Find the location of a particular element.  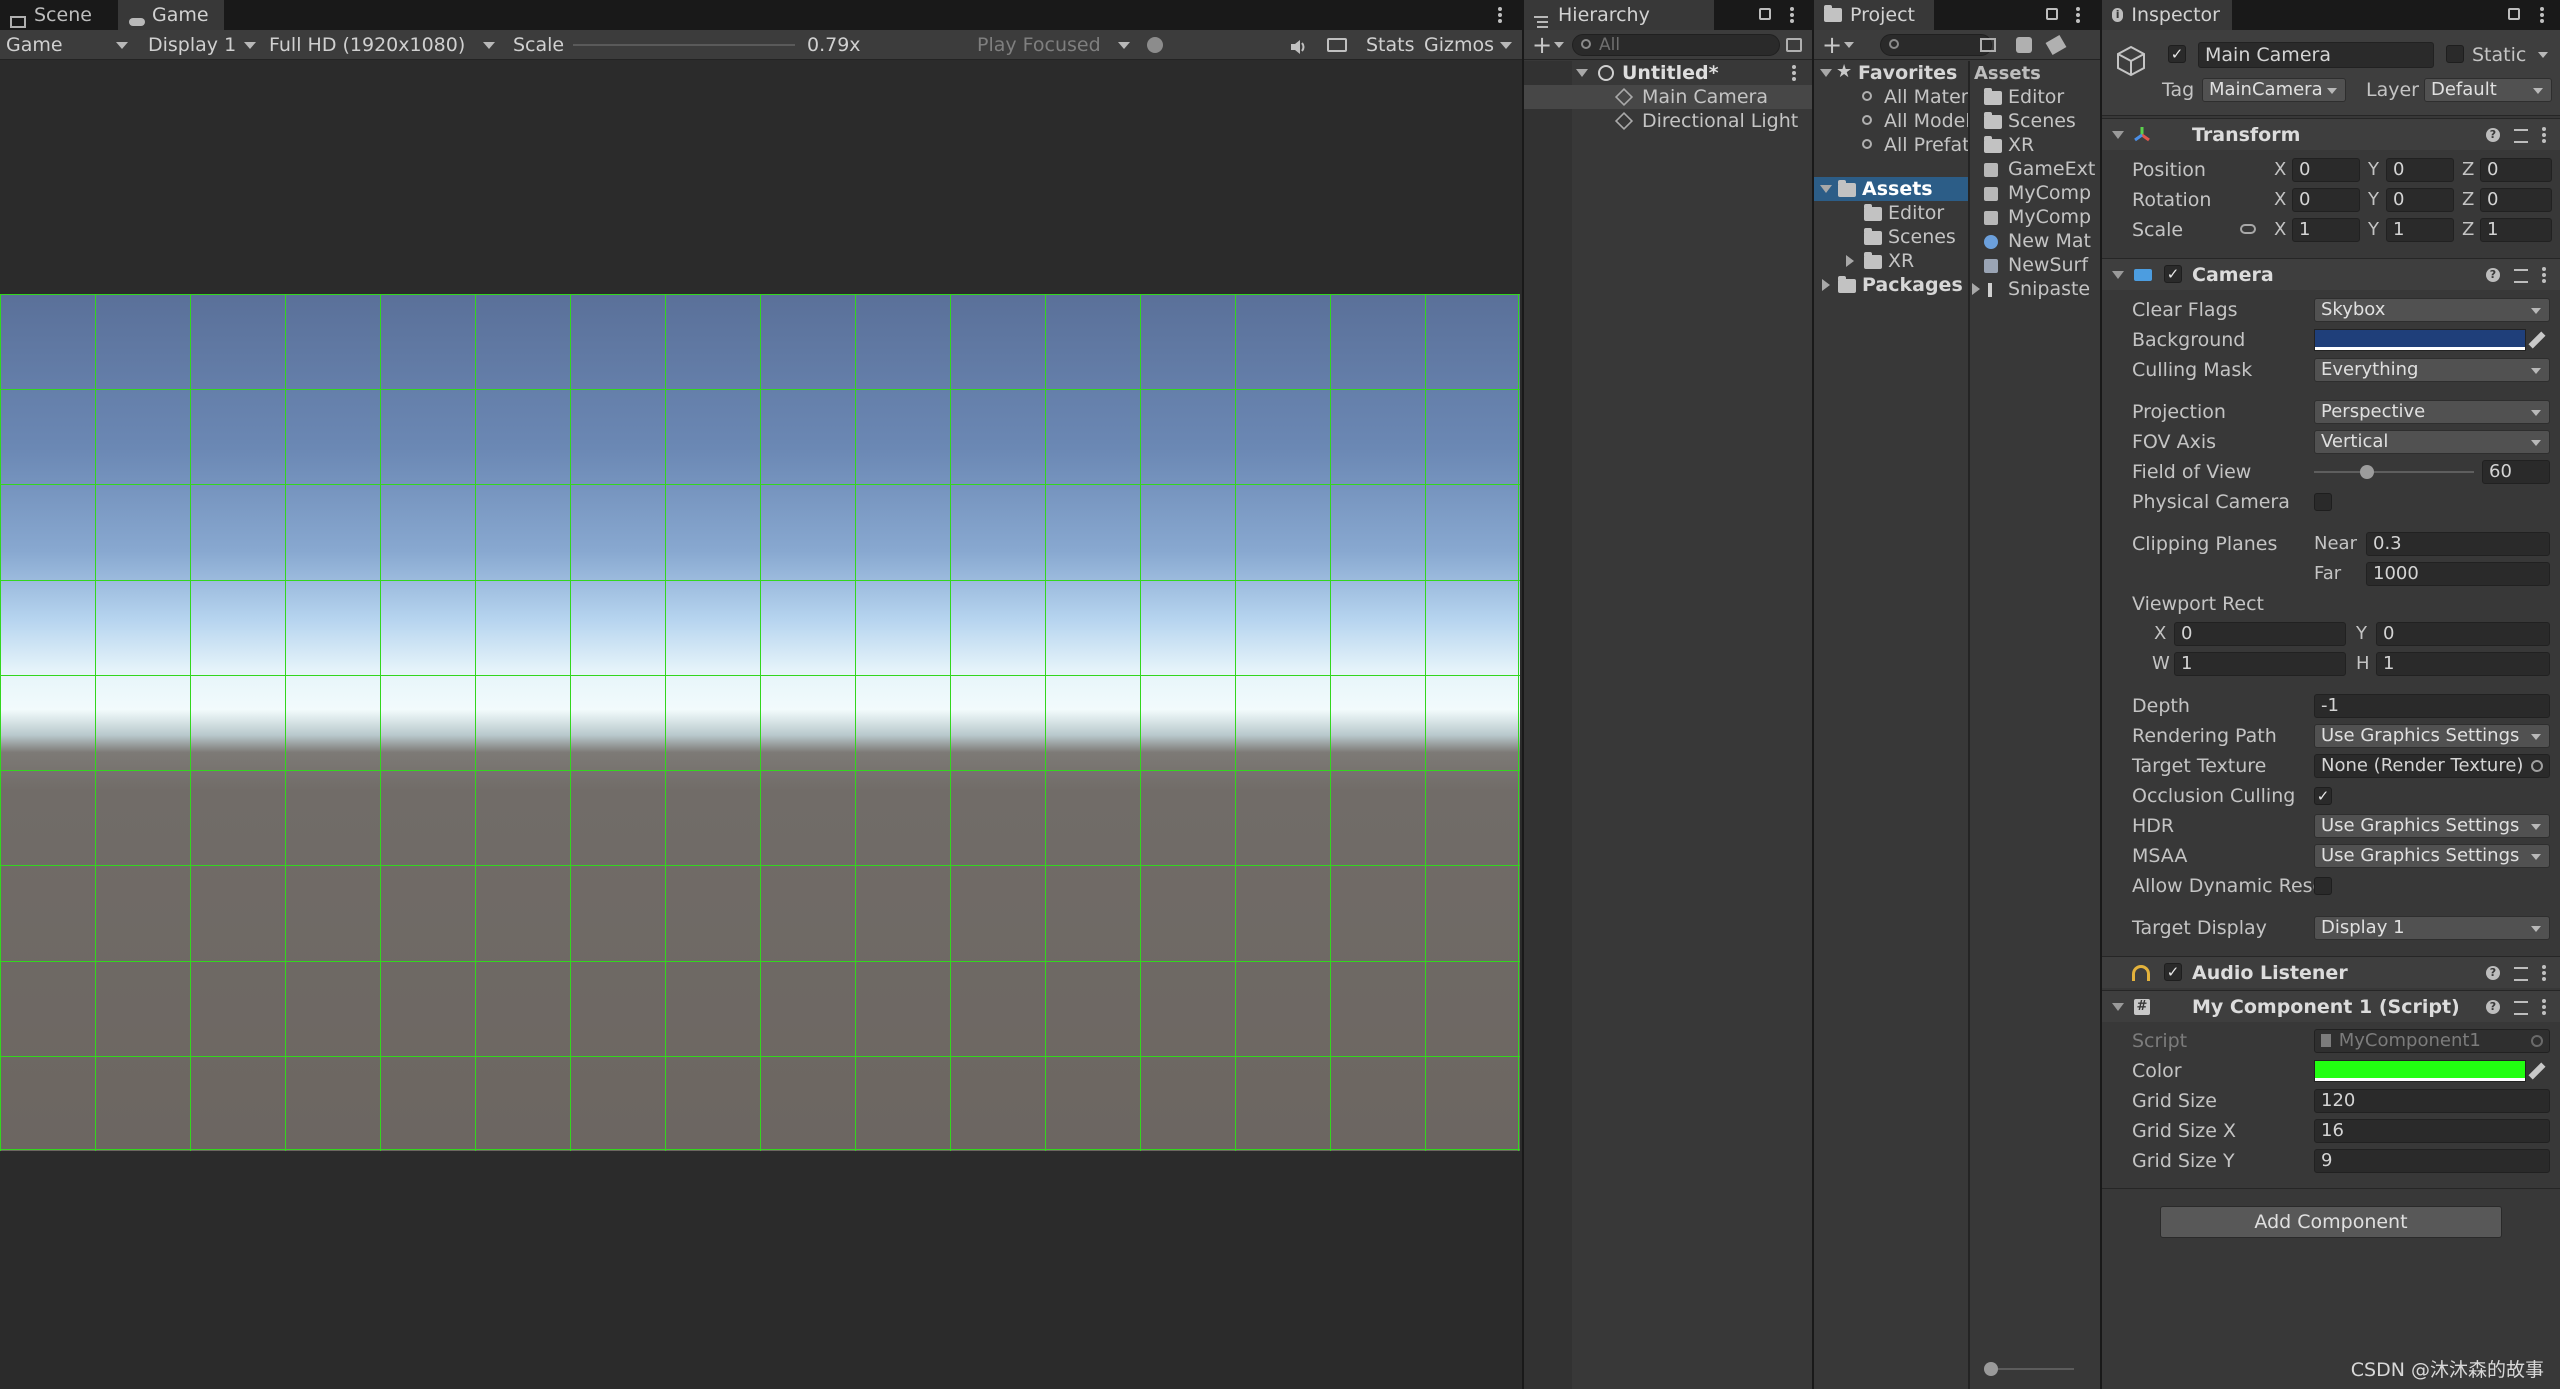

hierarchy-menu-icon is located at coordinates (1792, 15).